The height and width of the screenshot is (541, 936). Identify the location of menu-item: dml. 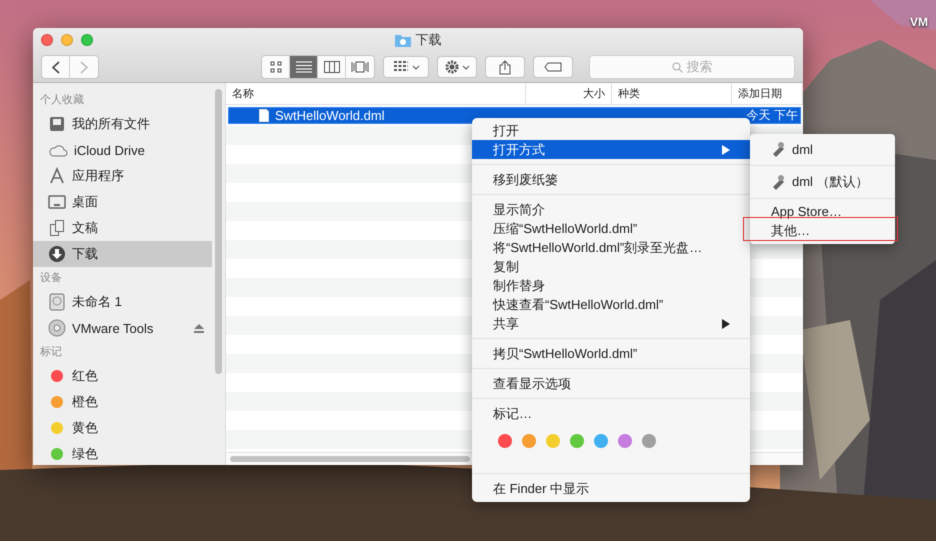
(822, 149).